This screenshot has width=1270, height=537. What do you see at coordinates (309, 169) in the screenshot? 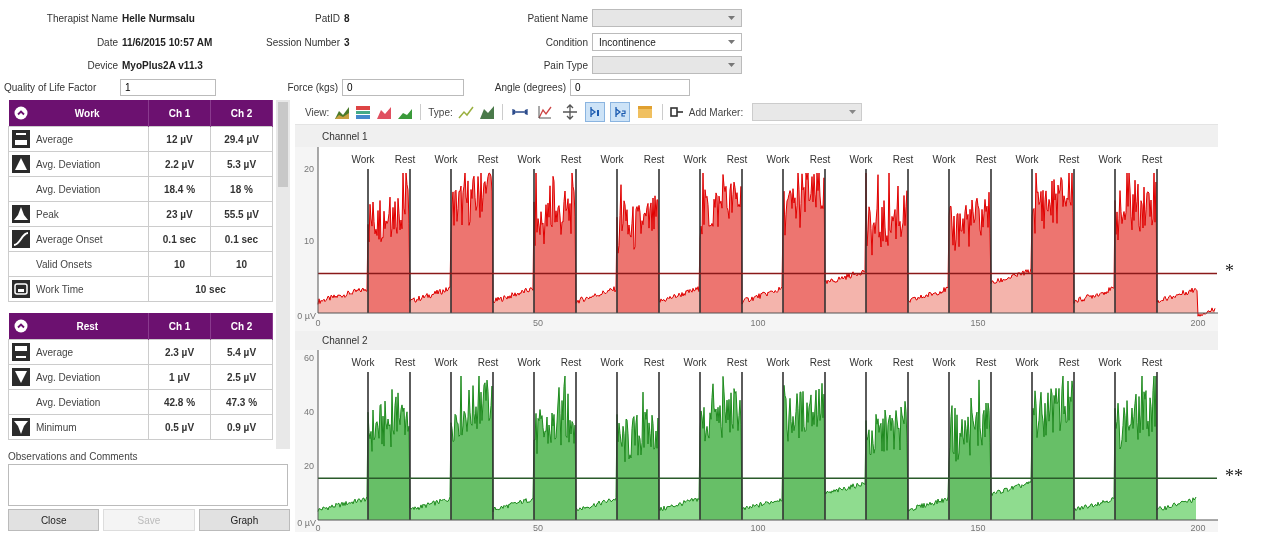
I see `axis-label: 20` at bounding box center [309, 169].